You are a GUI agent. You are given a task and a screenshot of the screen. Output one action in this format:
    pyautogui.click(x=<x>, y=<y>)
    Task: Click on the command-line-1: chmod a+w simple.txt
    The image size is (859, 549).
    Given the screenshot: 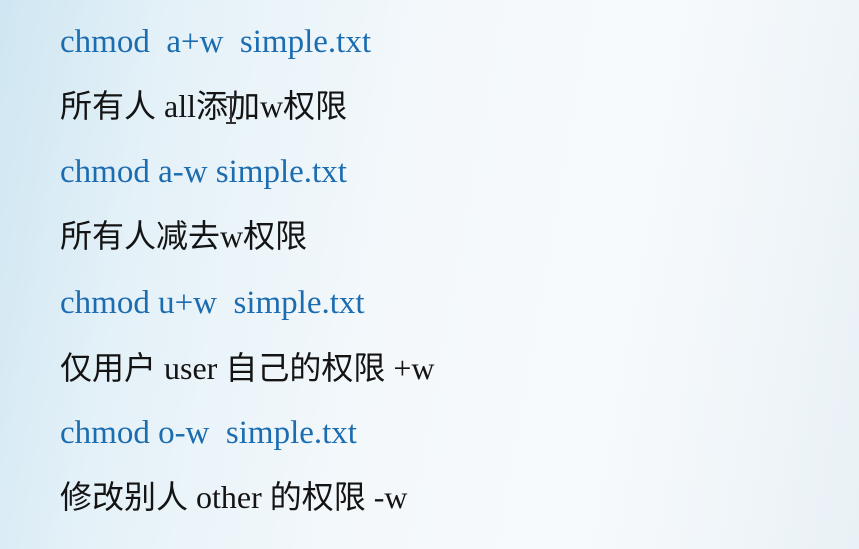 What is the action you would take?
    pyautogui.click(x=215, y=42)
    